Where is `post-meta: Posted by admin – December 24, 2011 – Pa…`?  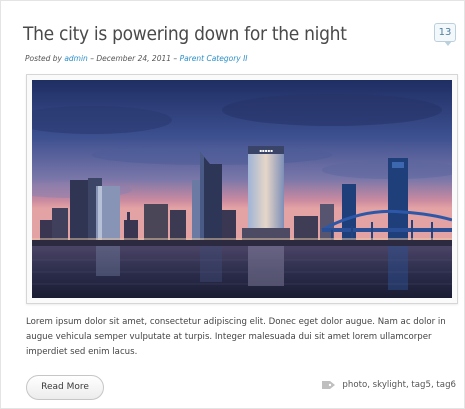 post-meta: Posted by admin – December 24, 2011 – Pa… is located at coordinates (136, 58).